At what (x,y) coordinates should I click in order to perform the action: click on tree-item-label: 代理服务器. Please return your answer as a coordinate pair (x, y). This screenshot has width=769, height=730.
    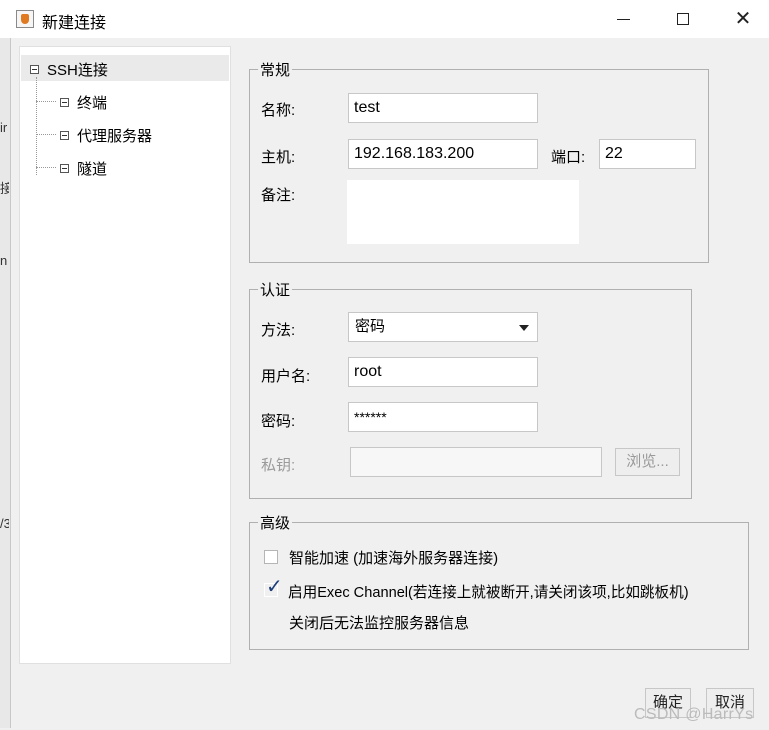
    Looking at the image, I should click on (115, 136).